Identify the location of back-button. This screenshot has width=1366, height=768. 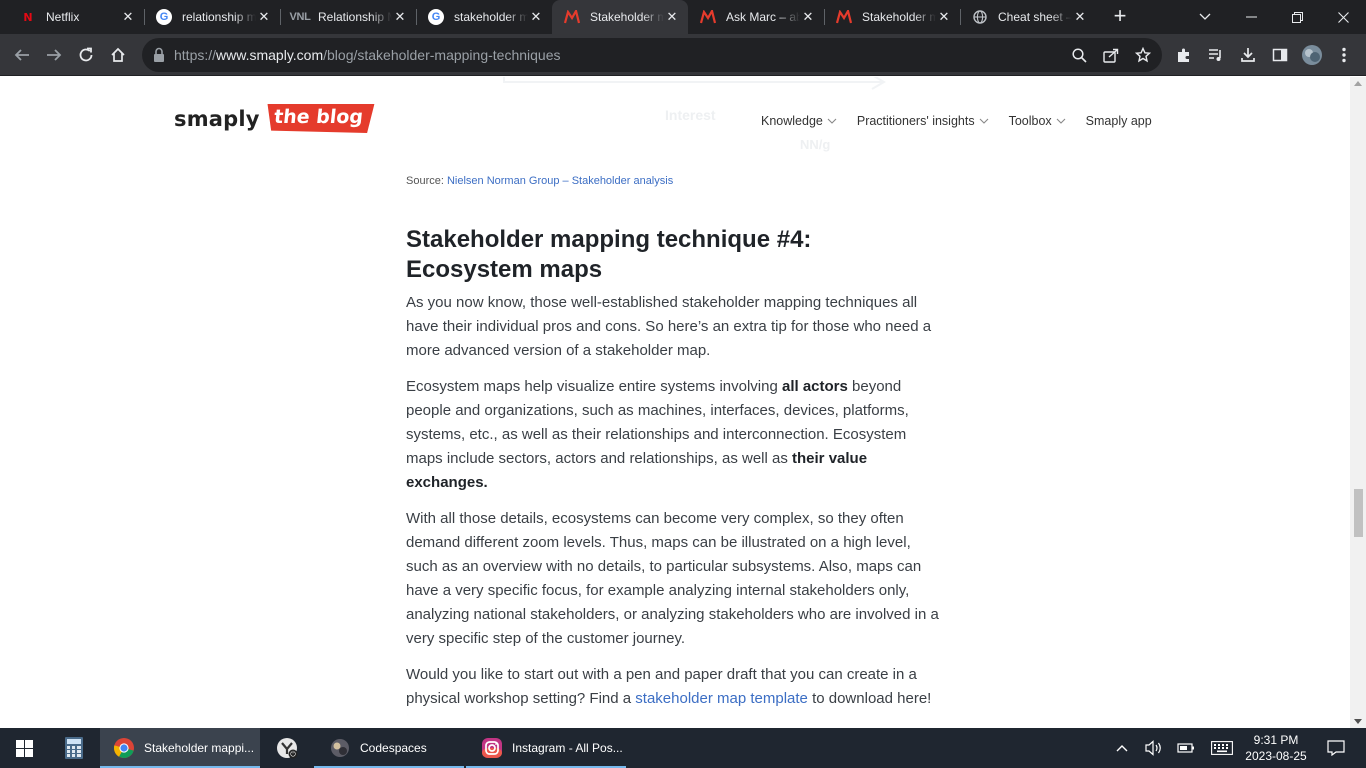
(22, 55).